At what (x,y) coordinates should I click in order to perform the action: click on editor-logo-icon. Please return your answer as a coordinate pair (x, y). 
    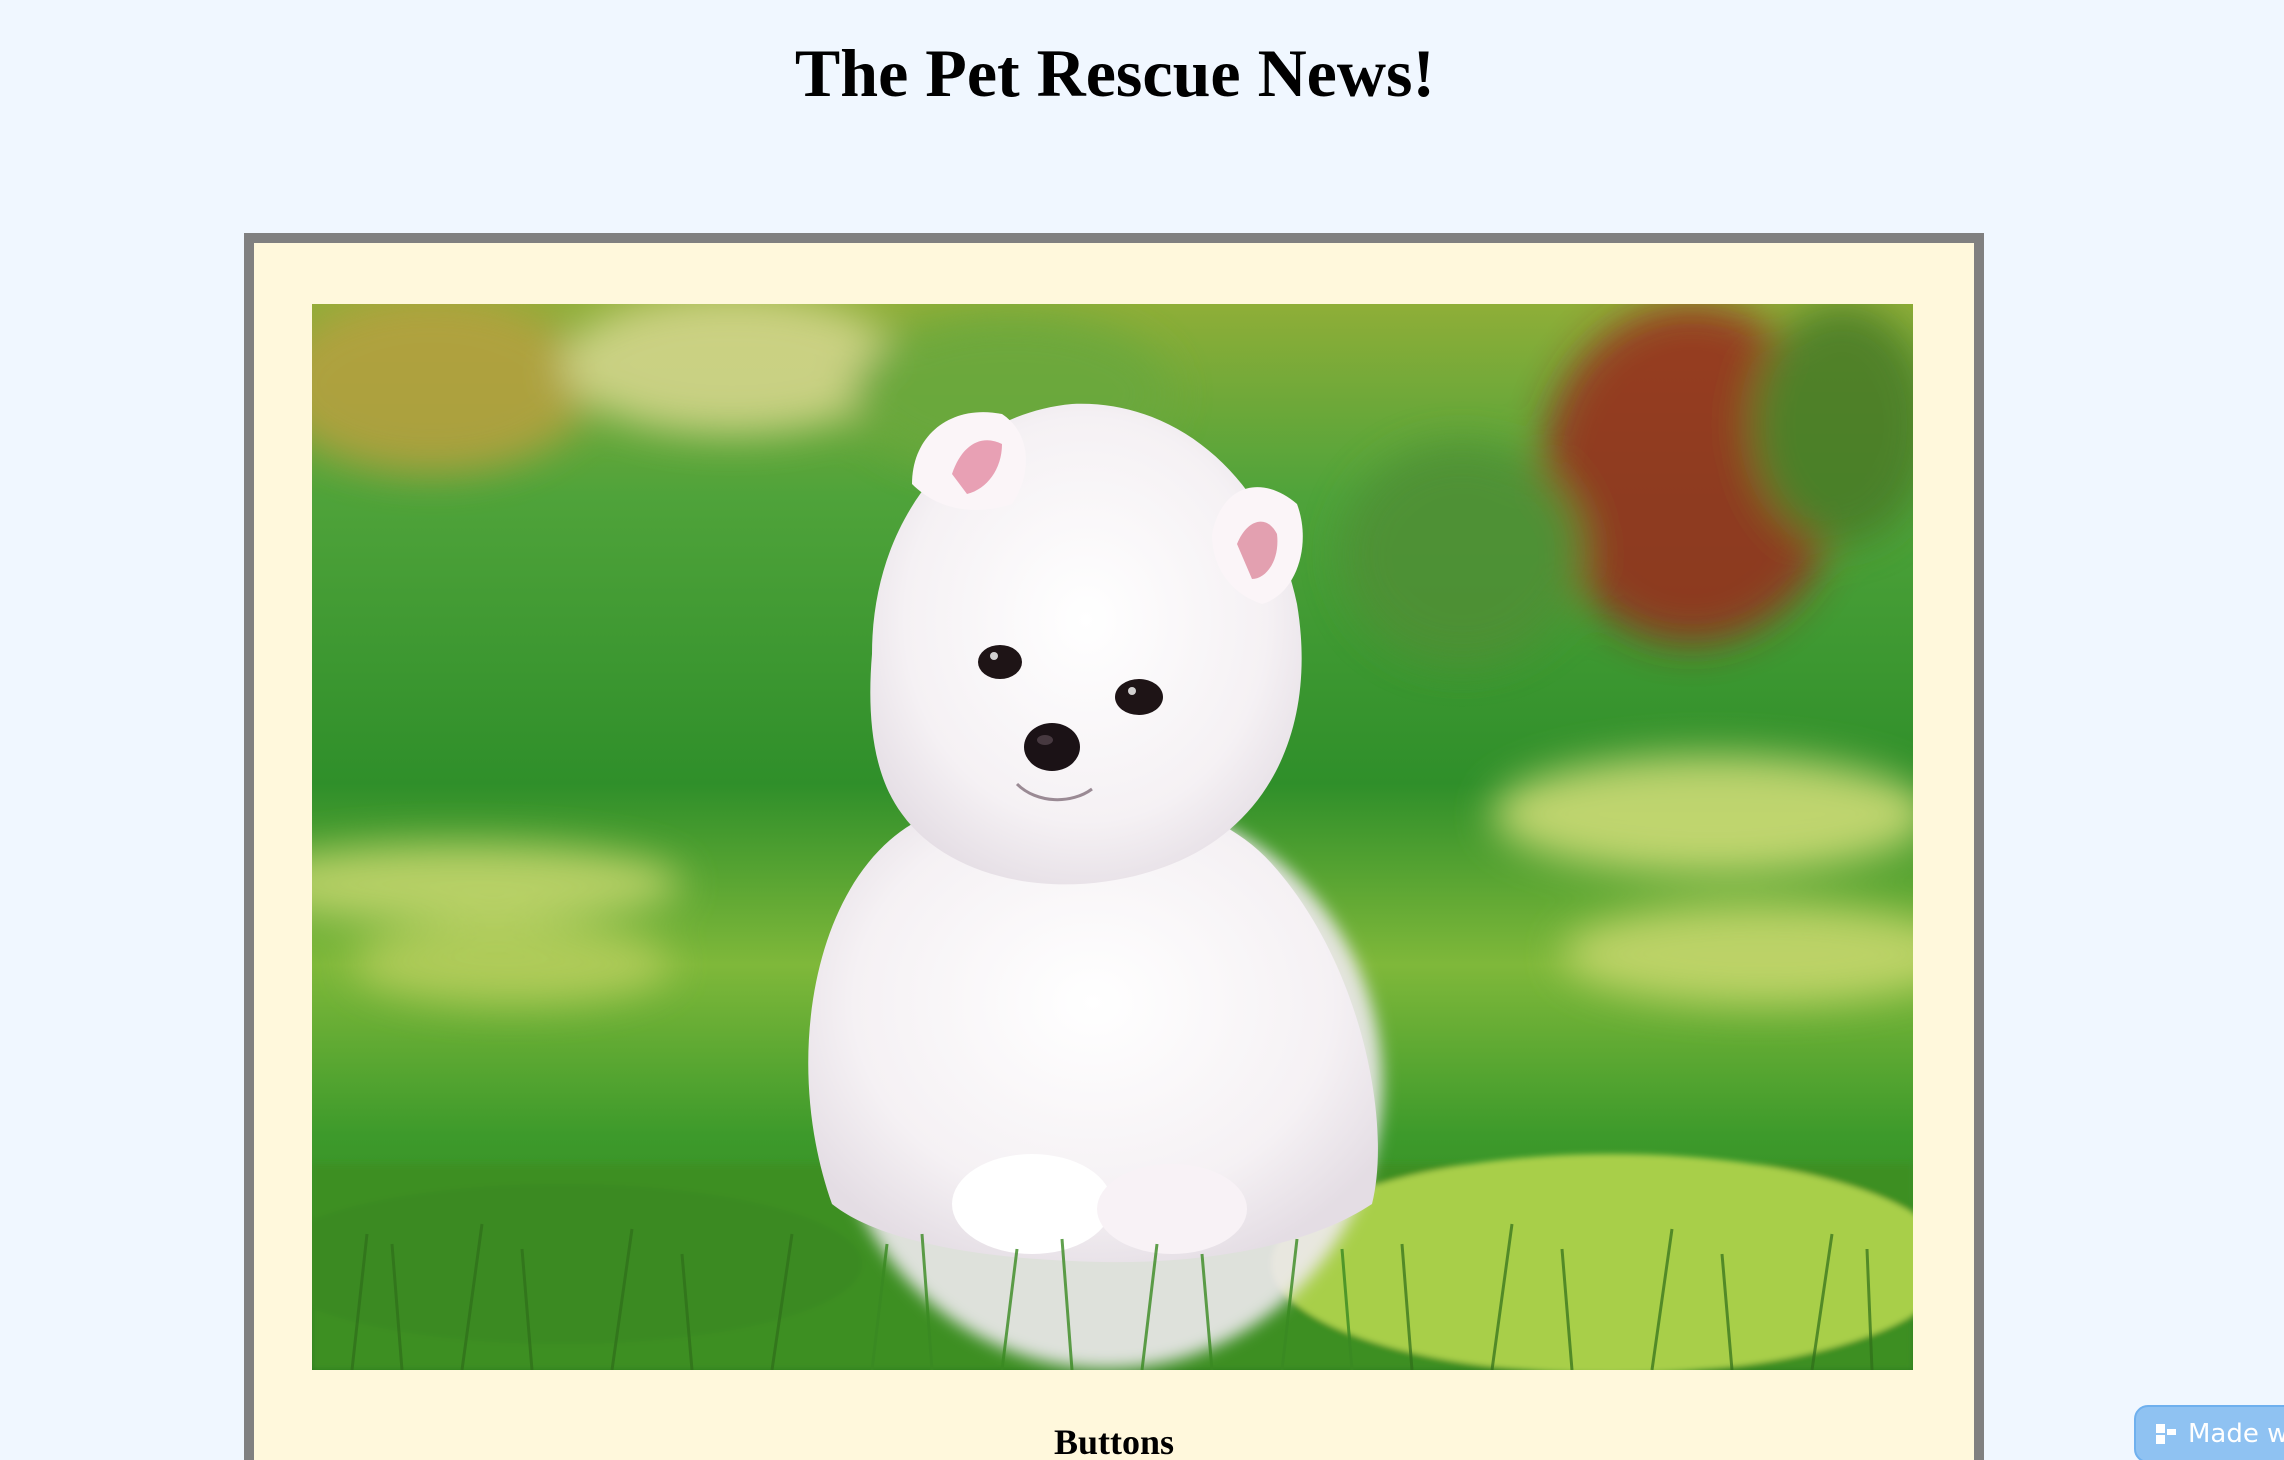
    Looking at the image, I should click on (2166, 1434).